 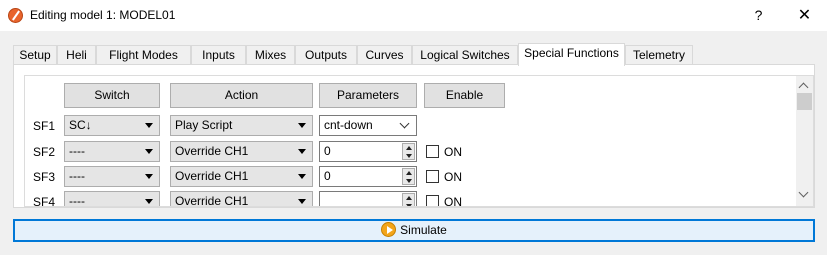 I want to click on sf3-switch-select: ----, so click(x=112, y=176).